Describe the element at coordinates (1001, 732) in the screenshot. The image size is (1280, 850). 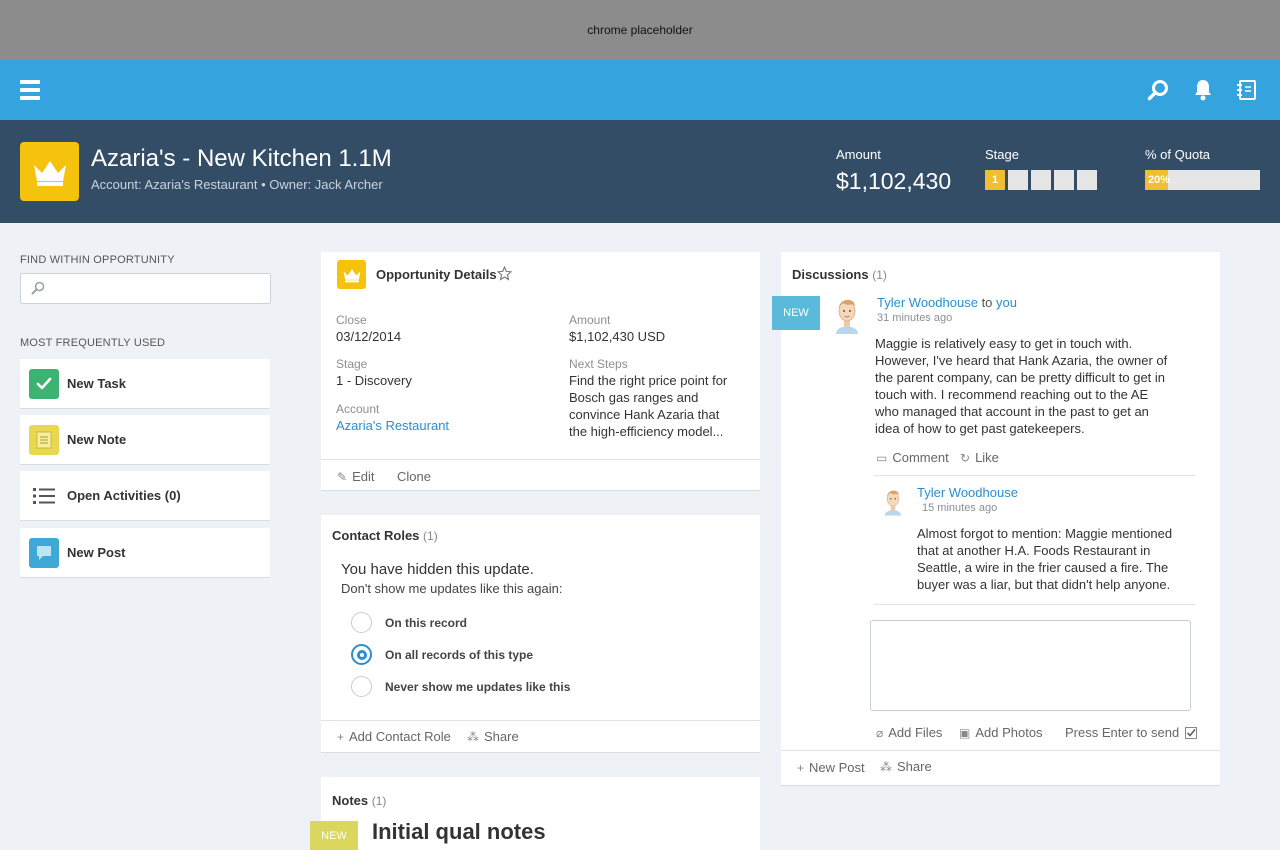
I see `add-photos-button: ▣ Add Photos` at that location.